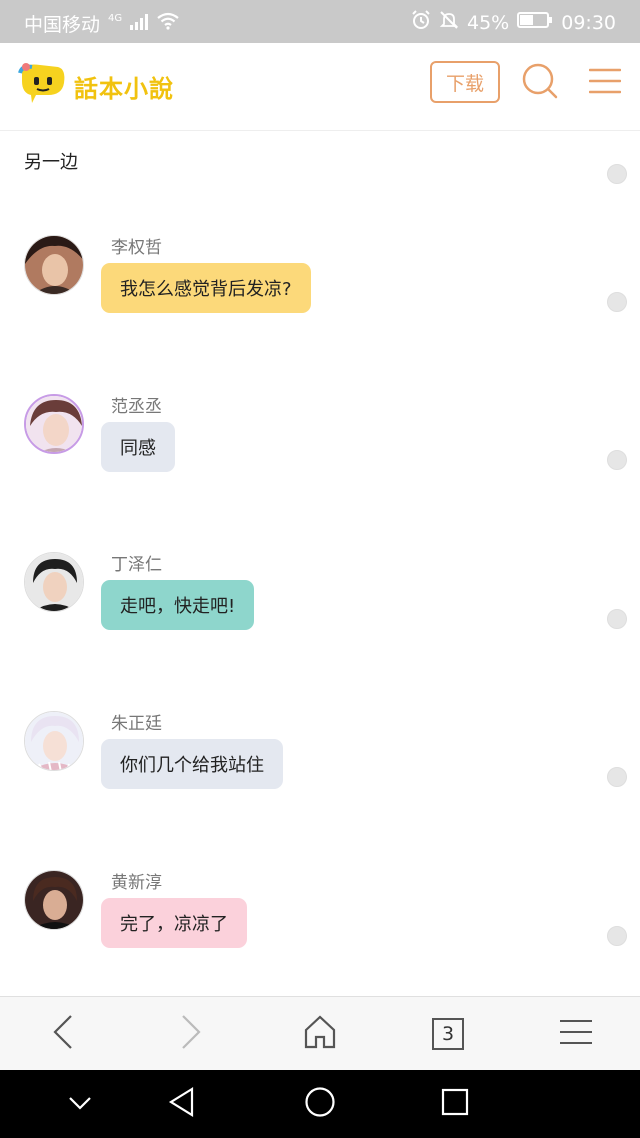 This screenshot has width=640, height=1138. I want to click on browser-menu-button, so click(576, 1034).